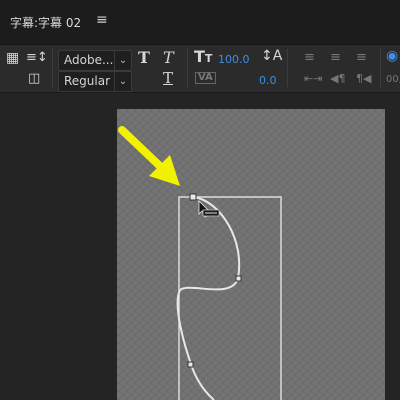  I want to click on yellow-arrow-pointer, so click(149, 156).